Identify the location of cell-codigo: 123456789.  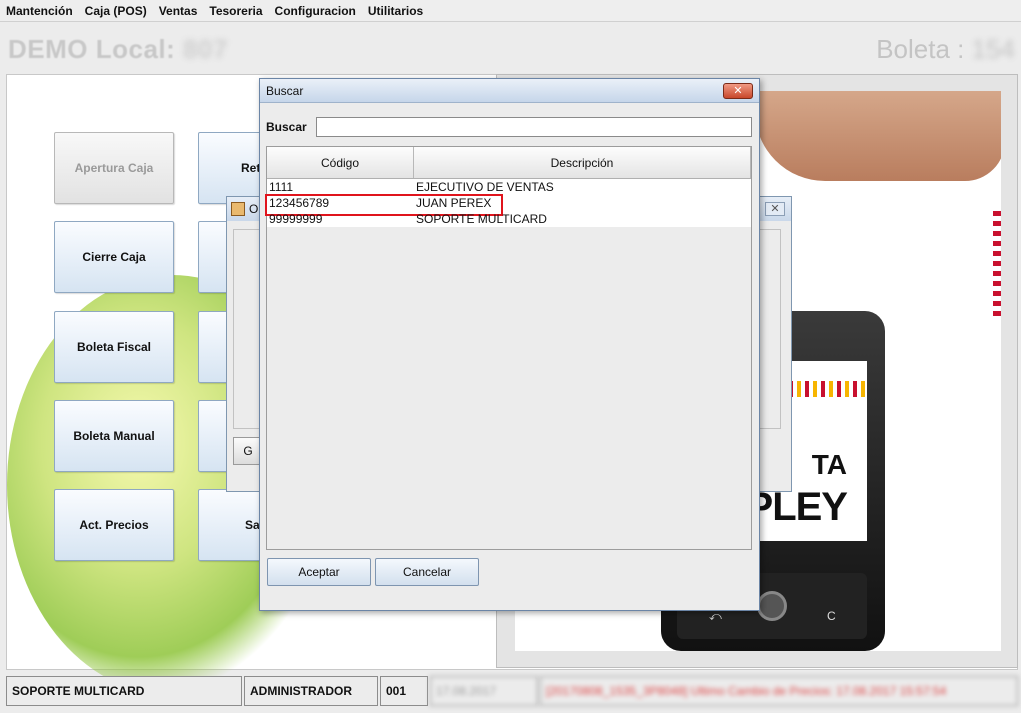
(299, 203).